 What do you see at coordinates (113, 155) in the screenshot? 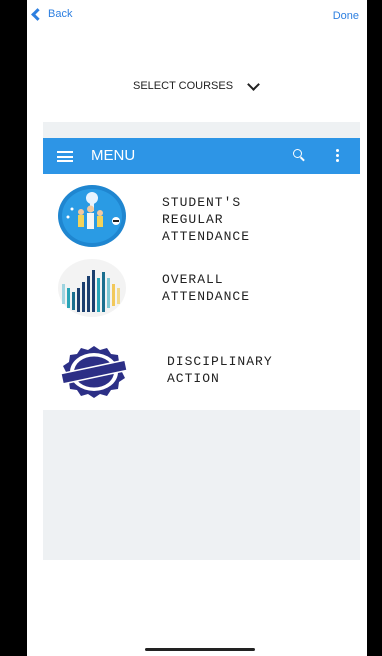
I see `menu-title: MENU` at bounding box center [113, 155].